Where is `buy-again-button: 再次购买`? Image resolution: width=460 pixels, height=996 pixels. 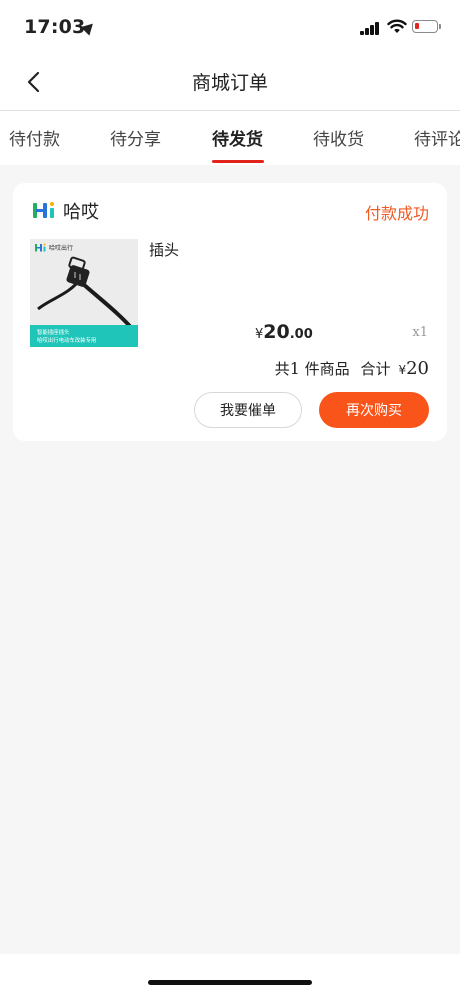 buy-again-button: 再次购买 is located at coordinates (374, 410).